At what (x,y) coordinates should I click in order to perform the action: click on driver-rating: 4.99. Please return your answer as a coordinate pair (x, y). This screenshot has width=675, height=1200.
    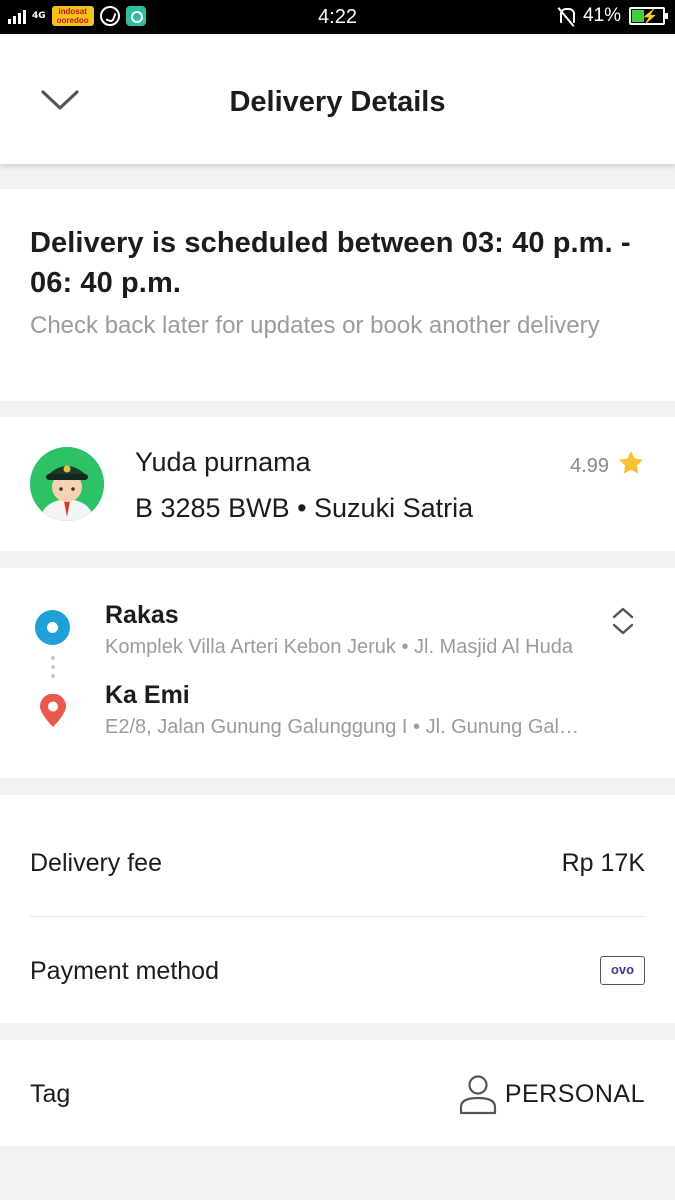
    Looking at the image, I should click on (589, 466).